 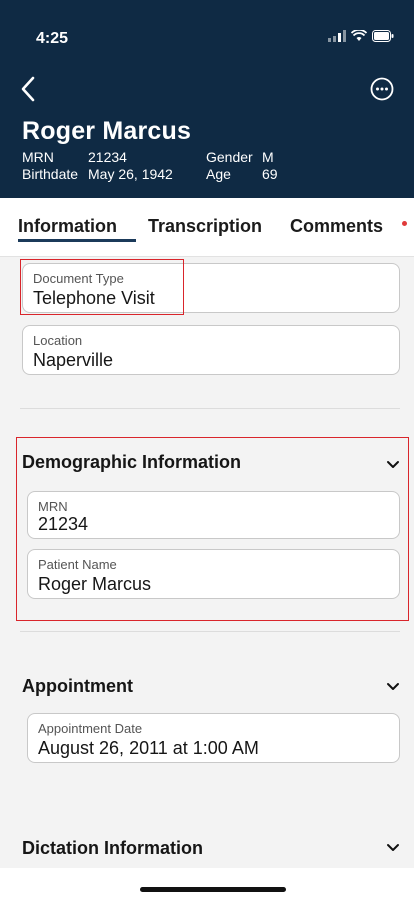 What do you see at coordinates (229, 157) in the screenshot?
I see `gender-label: Gender` at bounding box center [229, 157].